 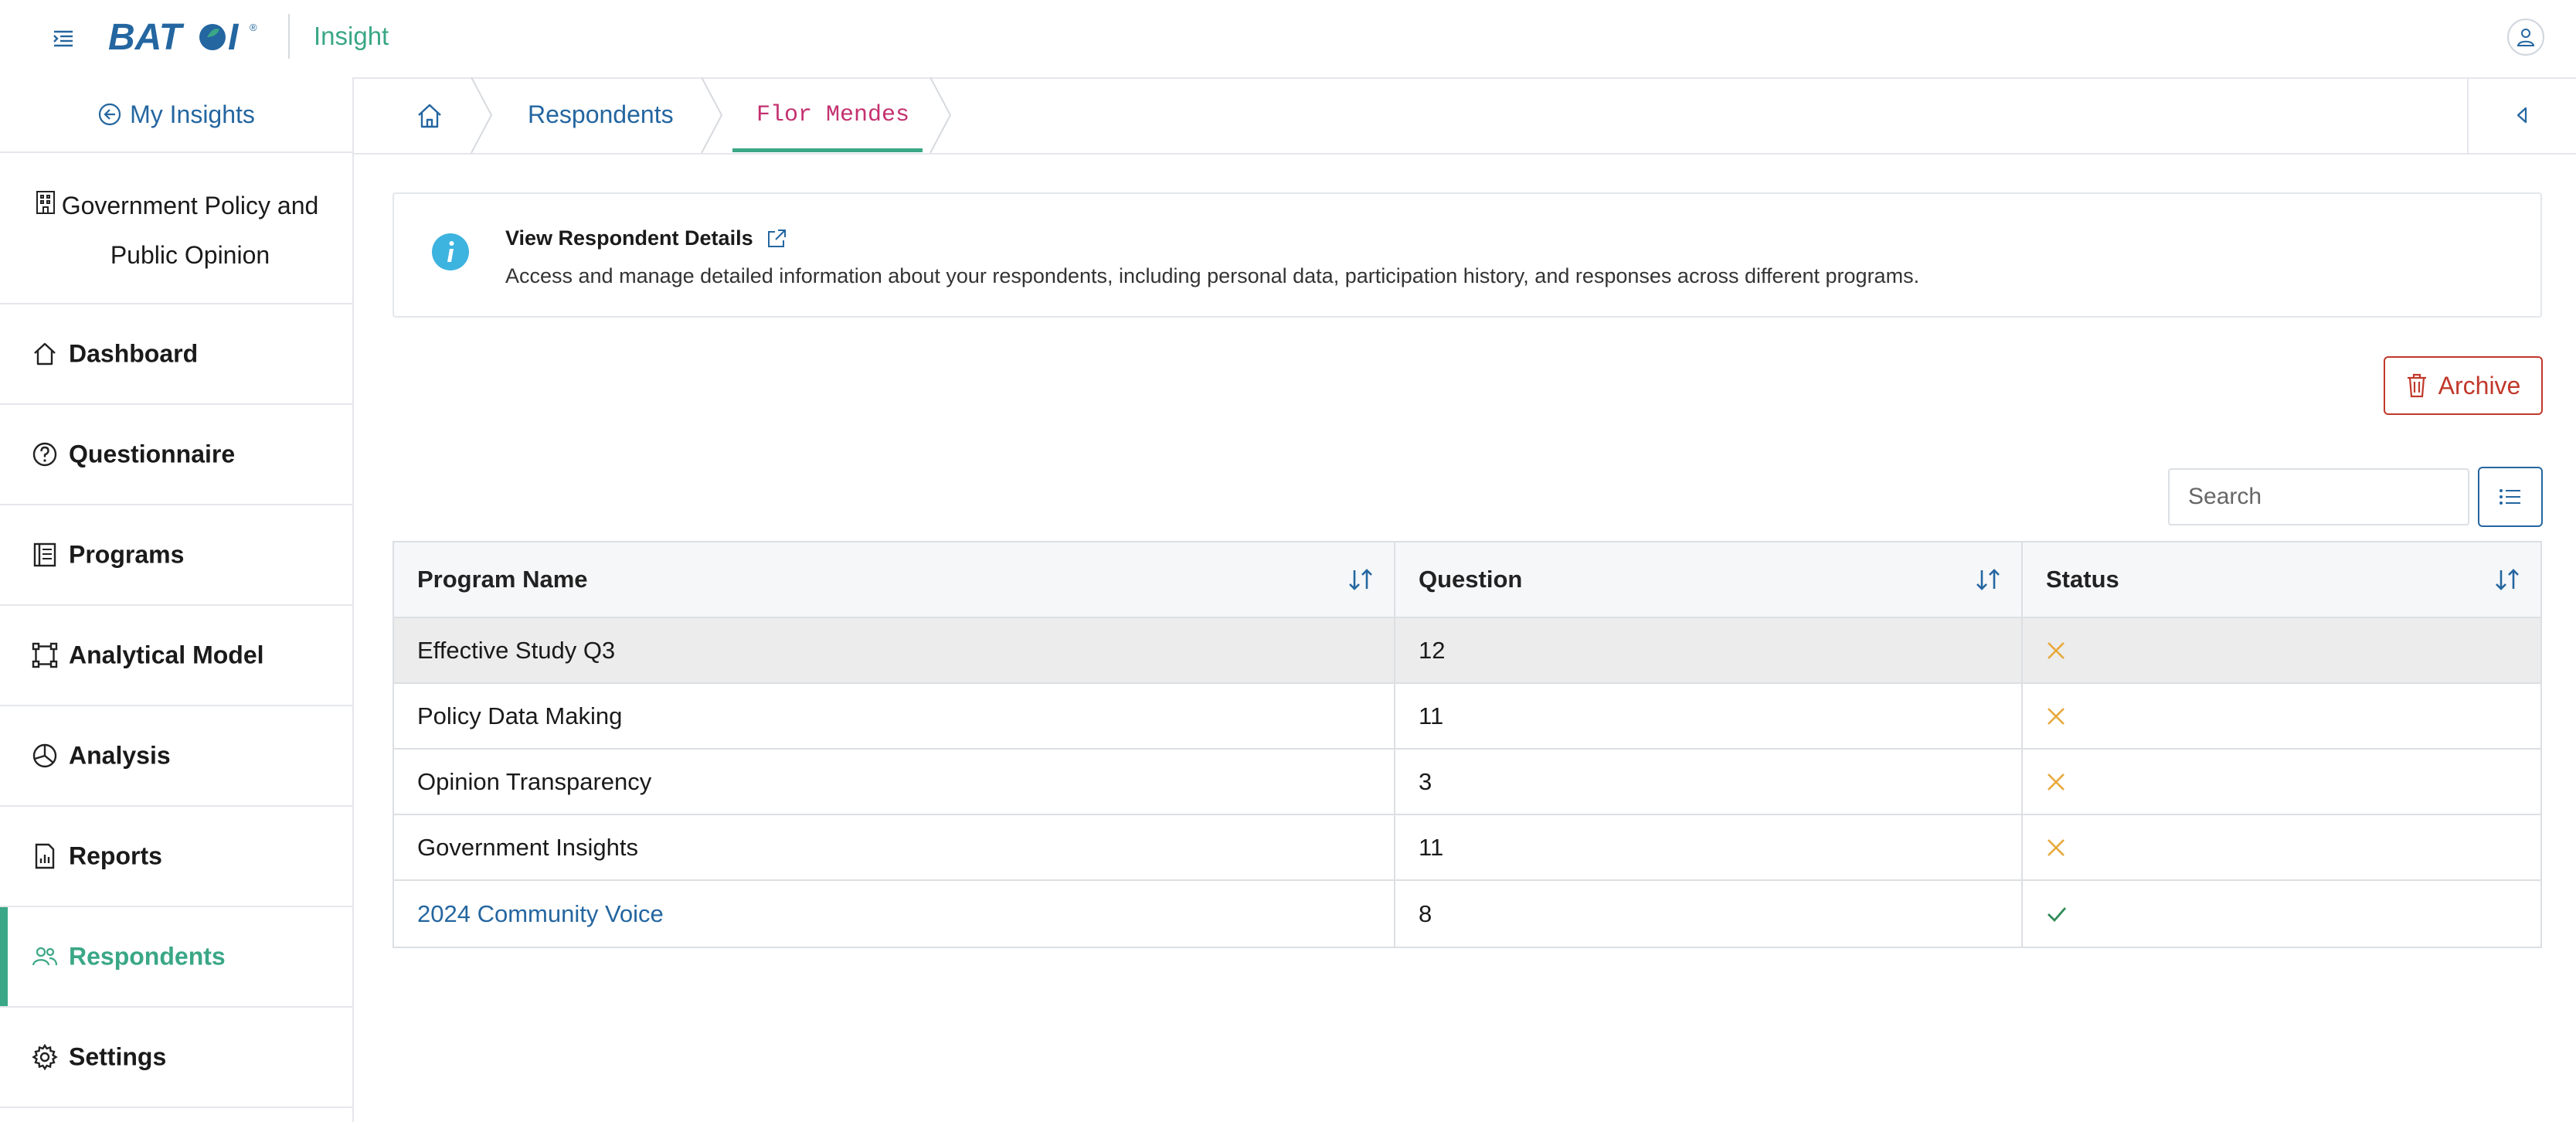 I want to click on archive-button: Archive, so click(x=2463, y=386).